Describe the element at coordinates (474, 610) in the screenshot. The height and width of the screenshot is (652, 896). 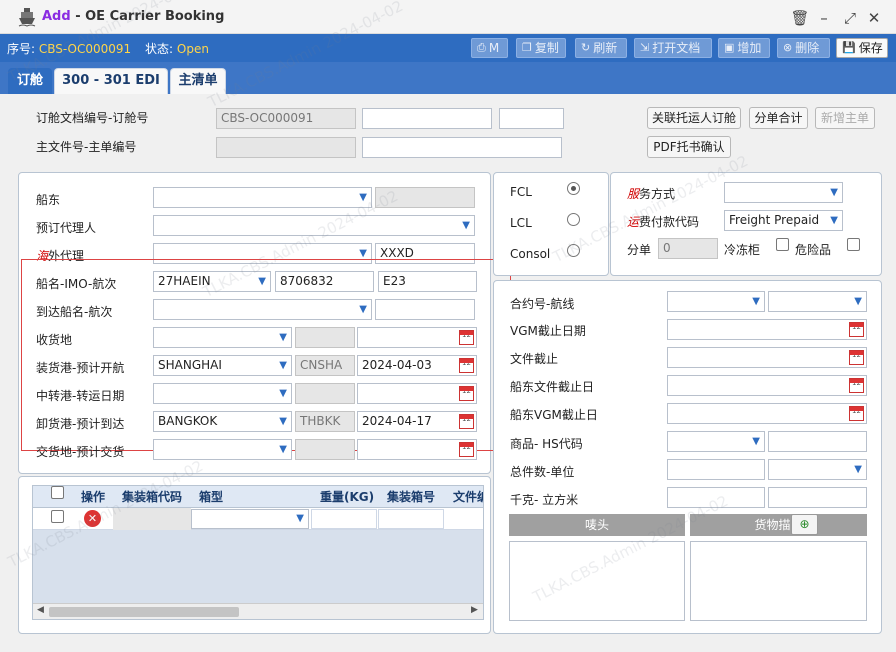
I see `scroll-right-icon: ▶` at that location.